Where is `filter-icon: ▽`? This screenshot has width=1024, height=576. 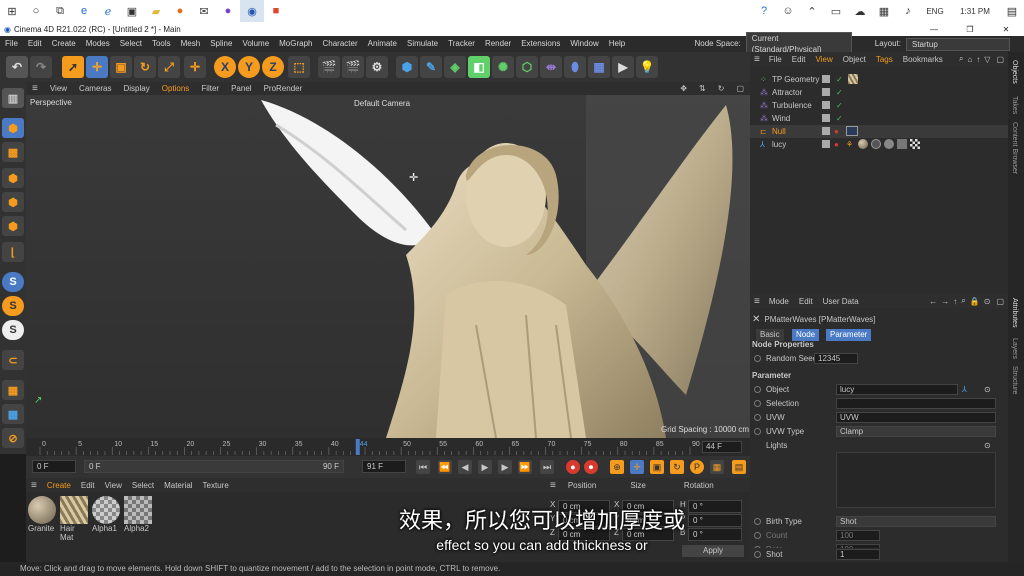
filter-icon: ▽ is located at coordinates (987, 59).